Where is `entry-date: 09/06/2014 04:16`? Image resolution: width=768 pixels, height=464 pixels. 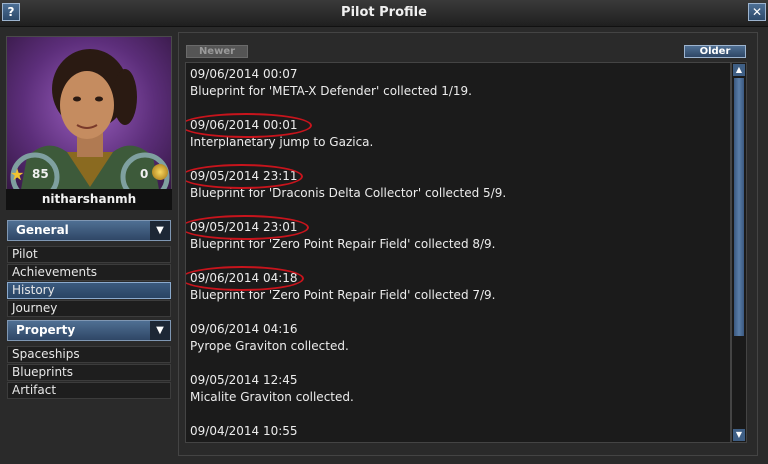
entry-date: 09/06/2014 04:16 is located at coordinates (244, 329).